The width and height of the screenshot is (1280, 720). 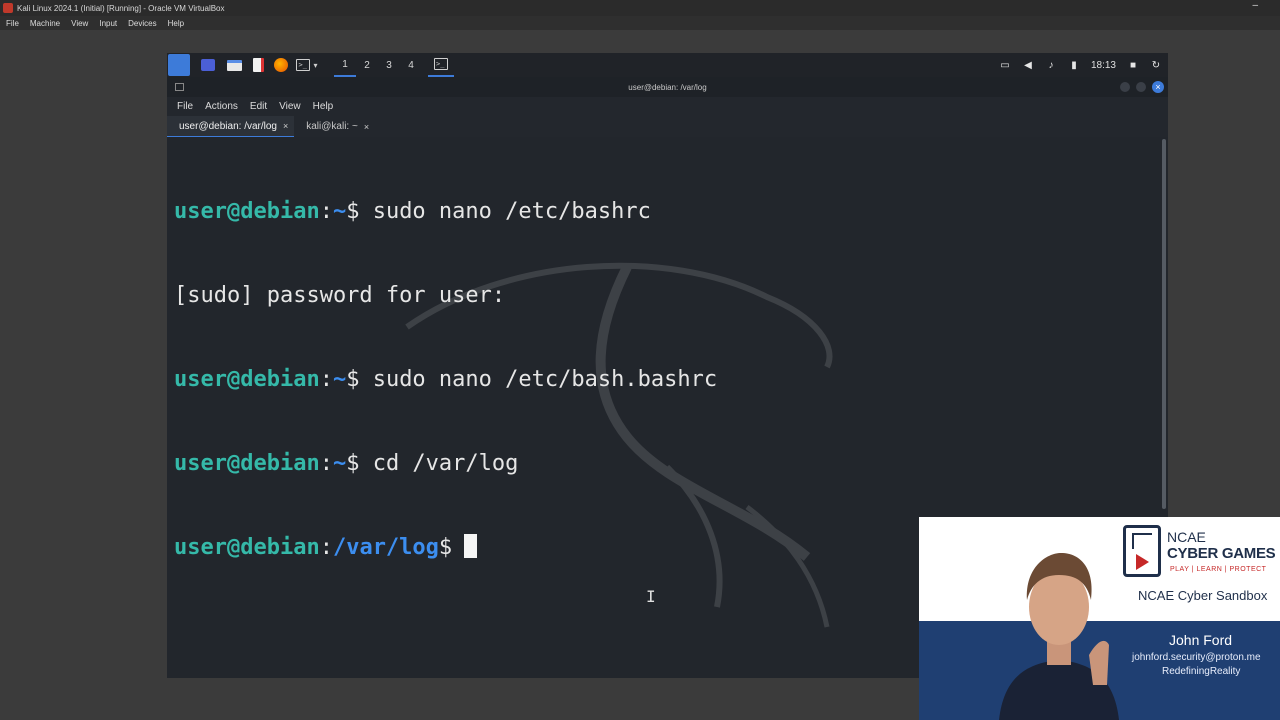 I want to click on workspace-switcher: 1 2 3 4, so click(x=378, y=65).